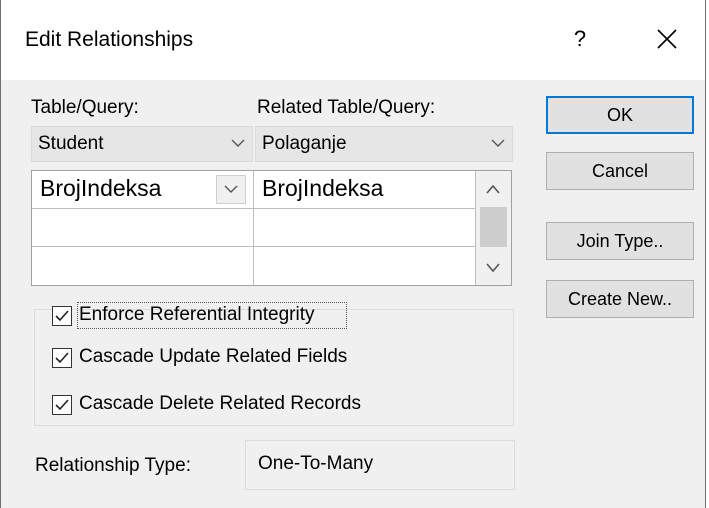  I want to click on scrollbar-thumb, so click(493, 227).